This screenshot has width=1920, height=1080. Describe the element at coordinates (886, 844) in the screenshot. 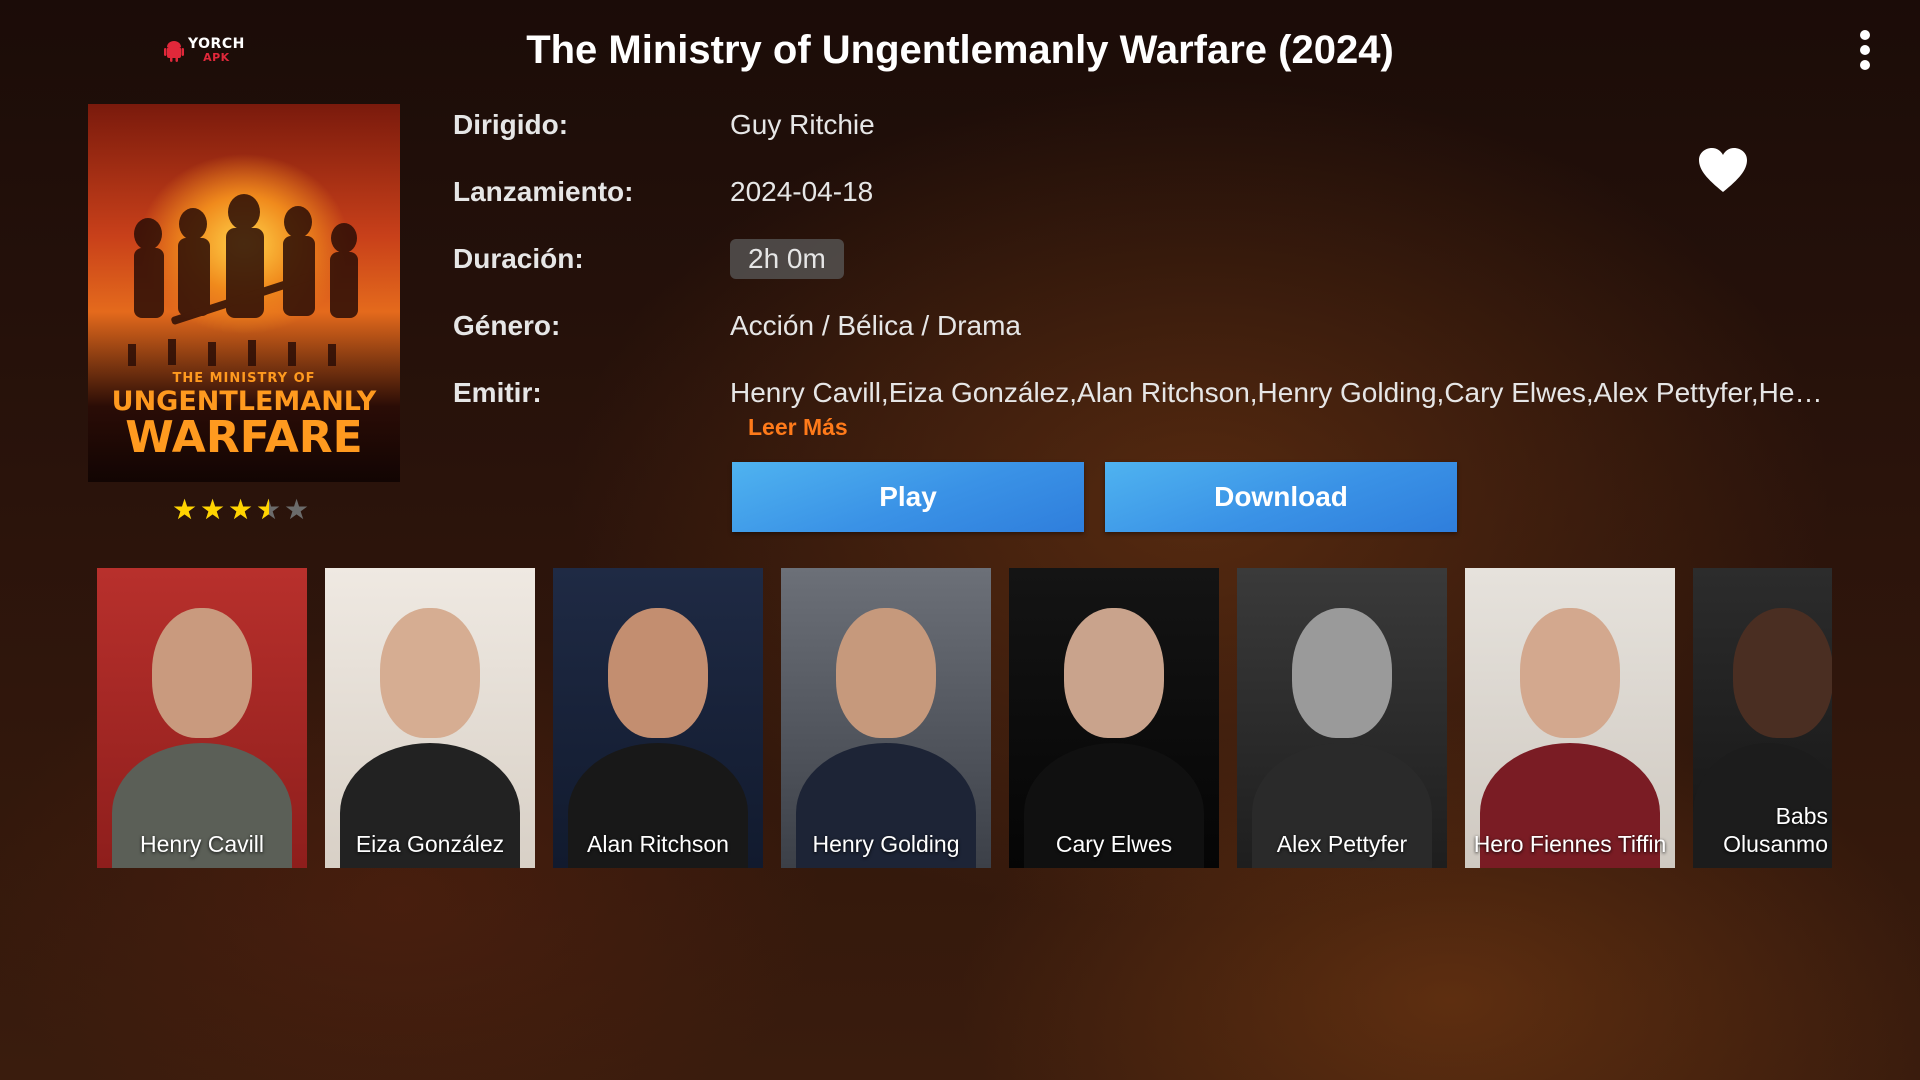

I see `cast-name: Henry Golding` at that location.